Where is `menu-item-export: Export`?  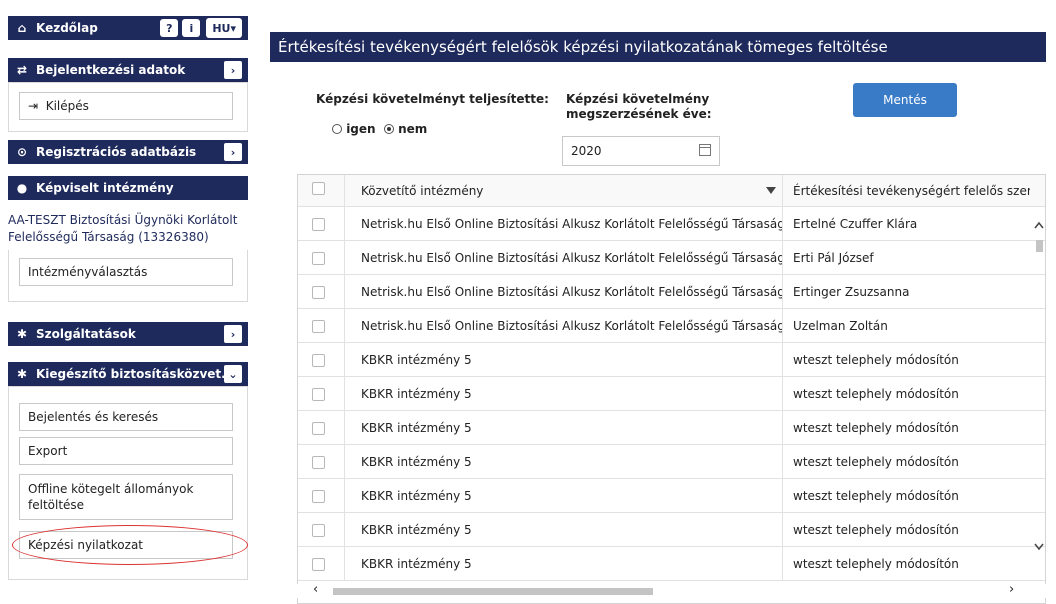 menu-item-export: Export is located at coordinates (126, 451).